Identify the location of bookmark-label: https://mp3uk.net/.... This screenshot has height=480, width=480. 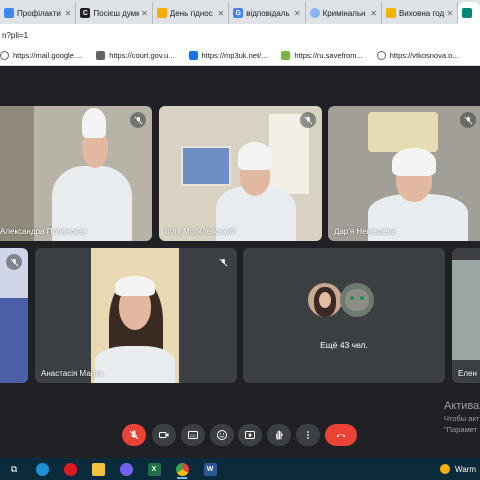
(234, 55).